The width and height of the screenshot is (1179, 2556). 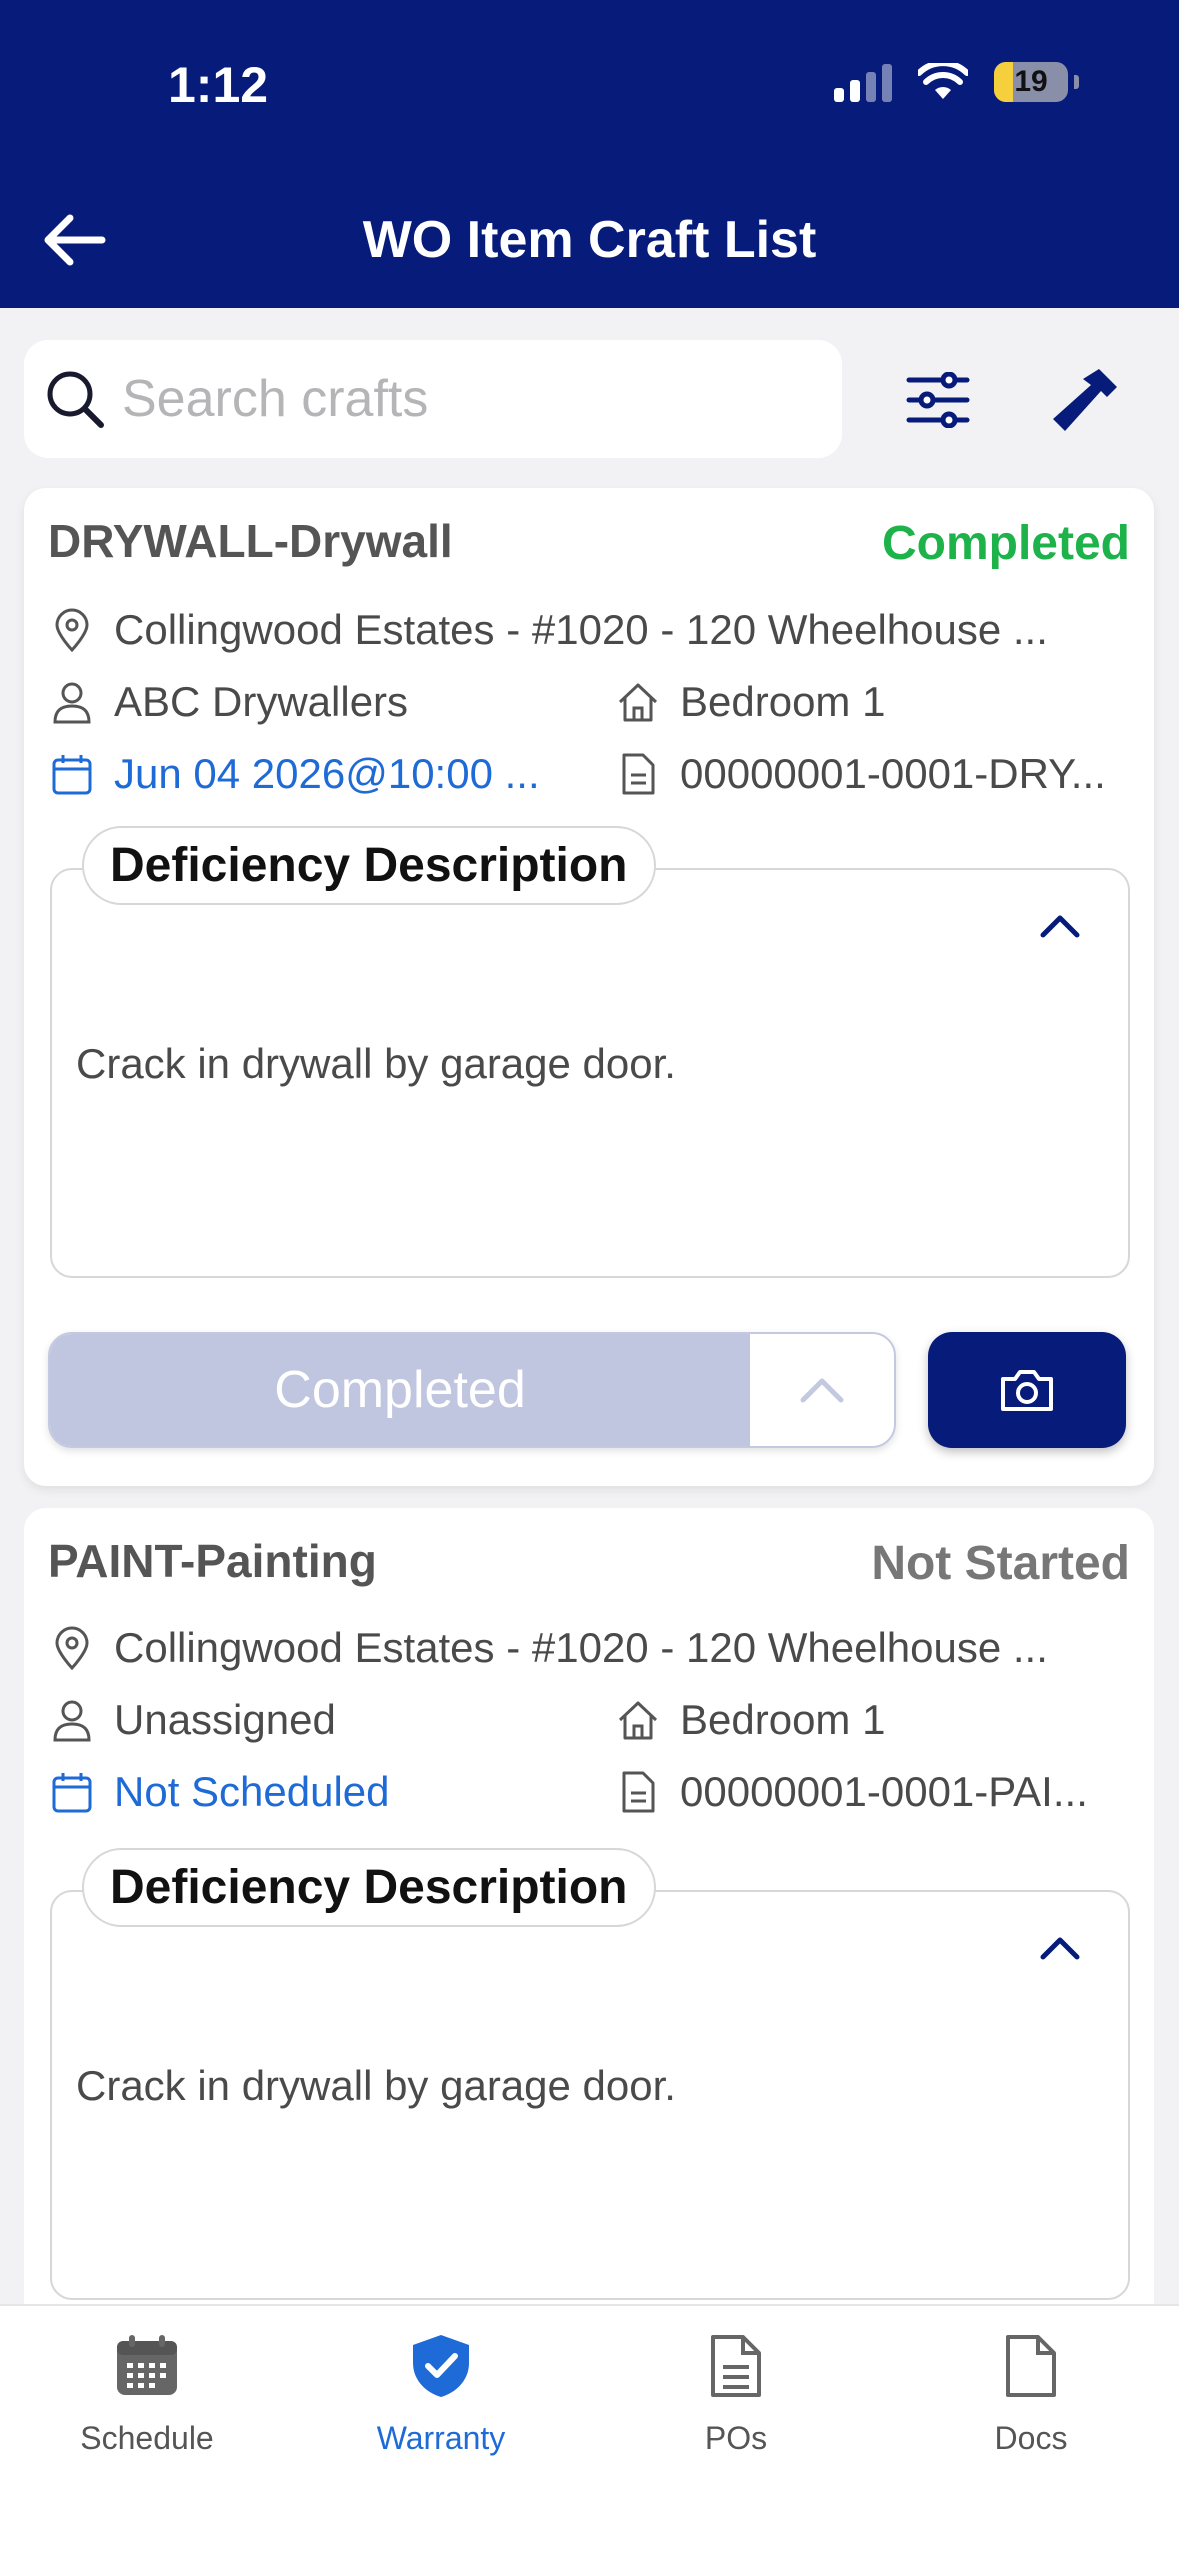 I want to click on craft-tool-button, so click(x=1083, y=401).